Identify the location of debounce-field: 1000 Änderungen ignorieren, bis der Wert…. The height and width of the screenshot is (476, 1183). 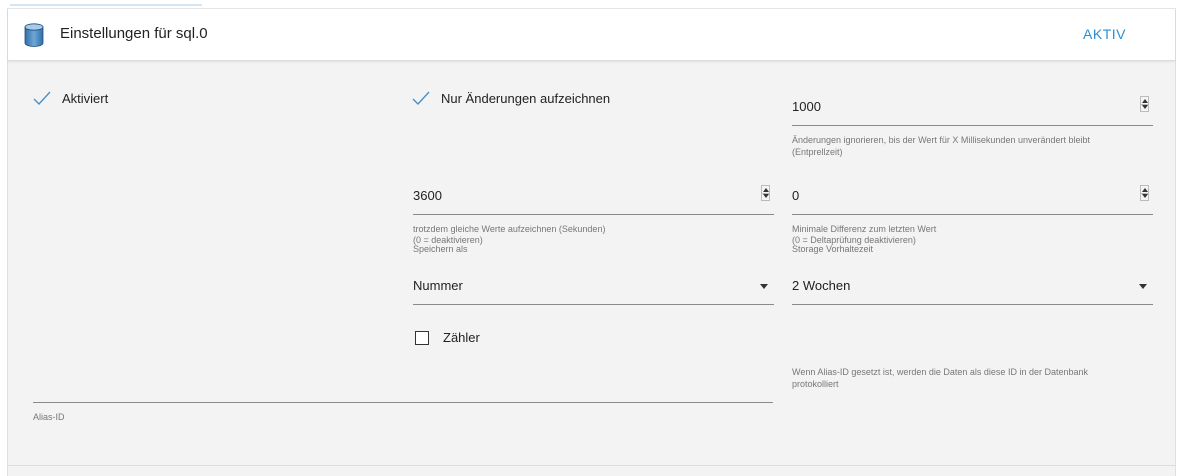
(972, 123).